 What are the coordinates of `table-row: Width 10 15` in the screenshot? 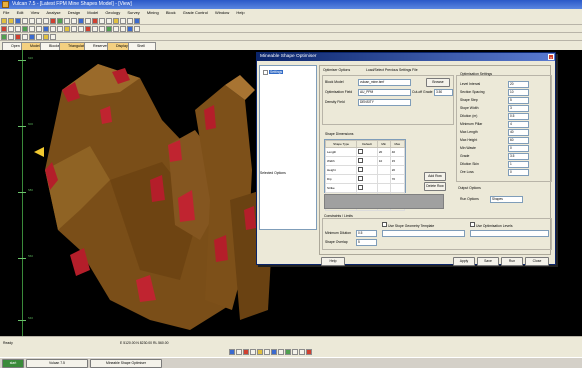 It's located at (365, 161).